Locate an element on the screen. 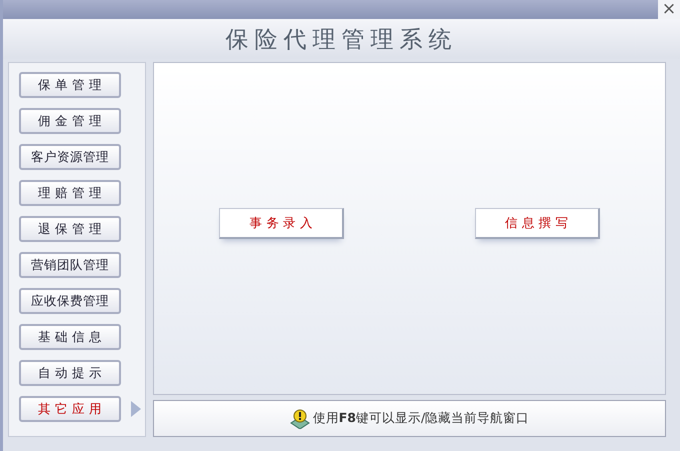 Image resolution: width=680 pixels, height=451 pixels. nav-button: 佣 金 管 理 is located at coordinates (70, 121).